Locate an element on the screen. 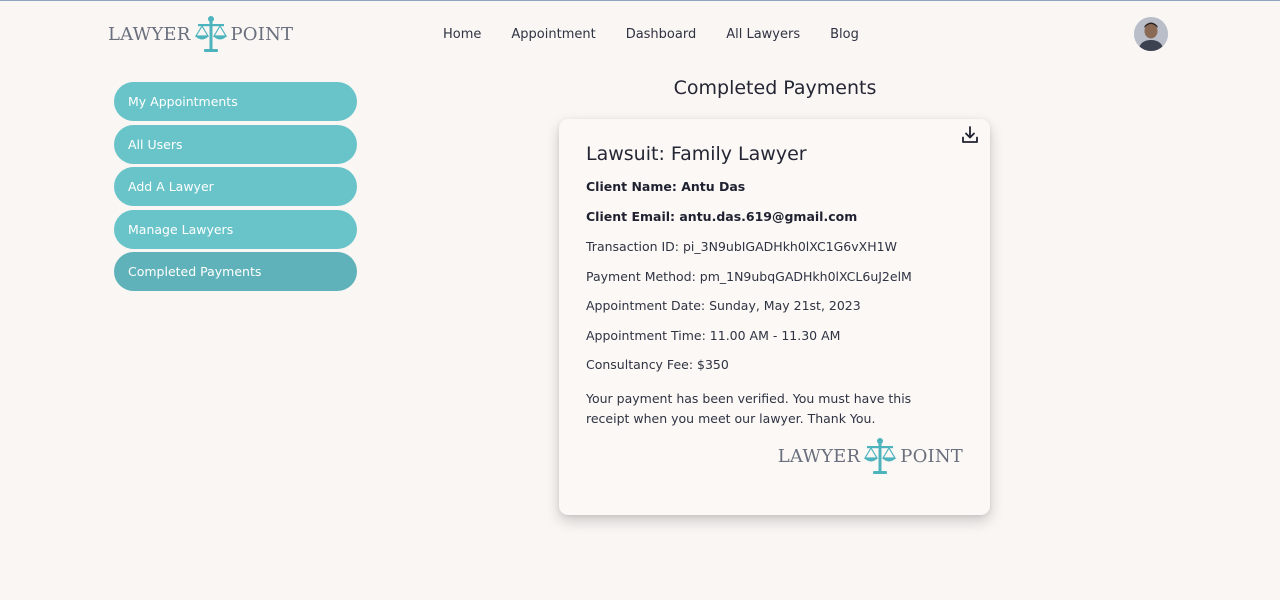 This screenshot has width=1280, height=600. client-email: Client Email: antu.das.619@gmail.com is located at coordinates (722, 216).